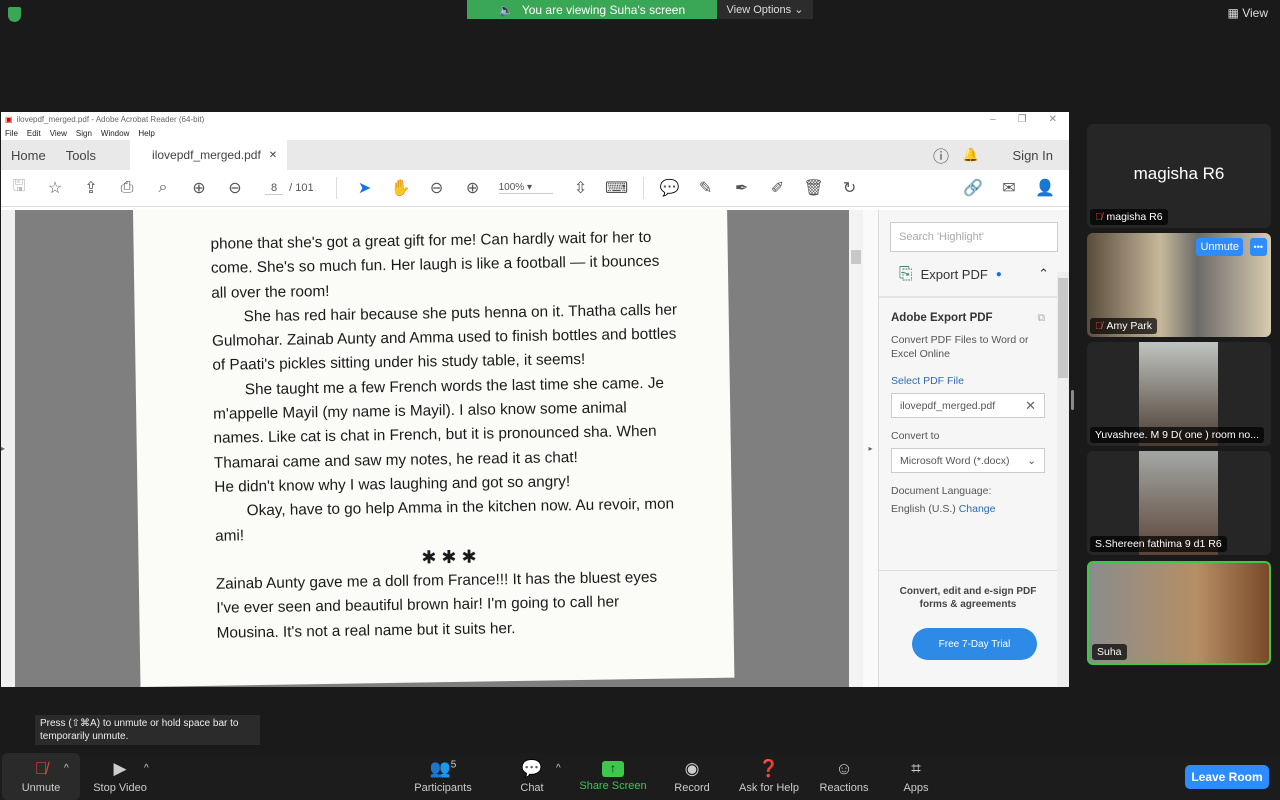  What do you see at coordinates (1033, 155) in the screenshot?
I see `sign-in-button: Sign In` at bounding box center [1033, 155].